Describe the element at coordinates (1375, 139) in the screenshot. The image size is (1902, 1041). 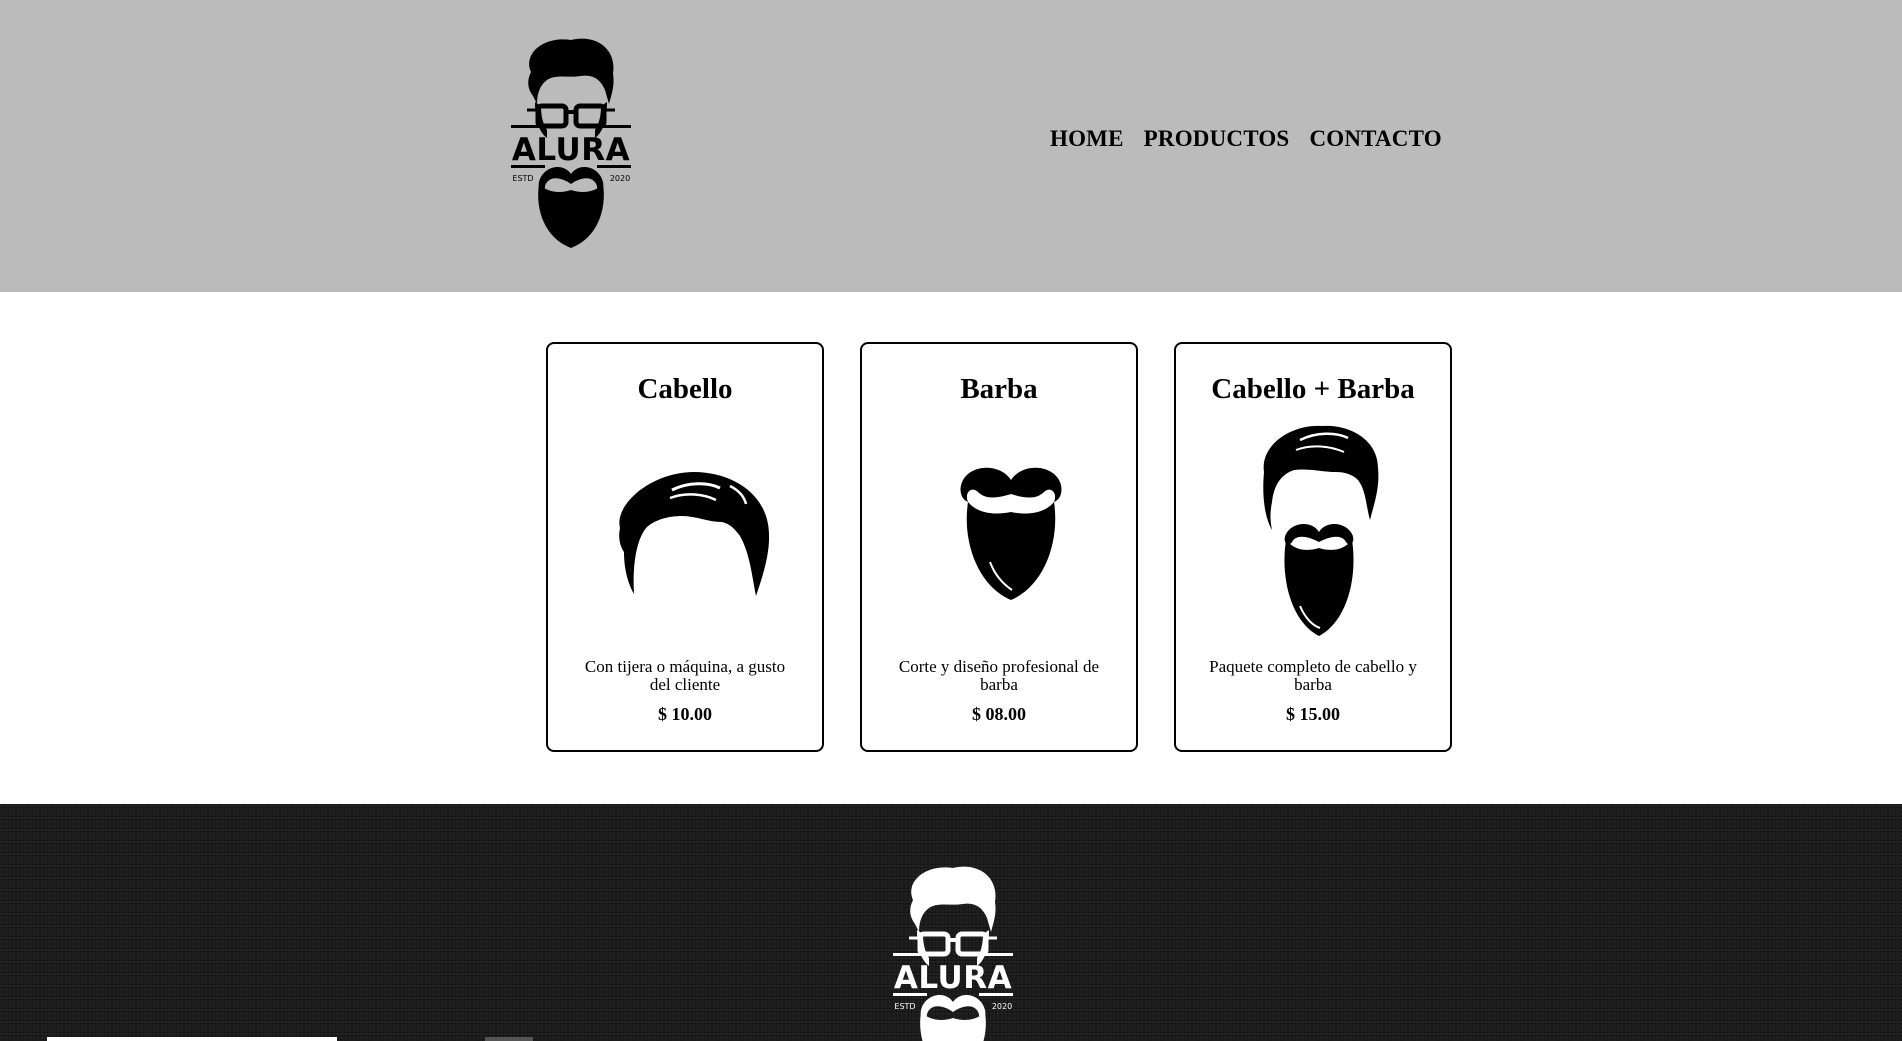
I see `nav-contacto: CONTACTO` at that location.